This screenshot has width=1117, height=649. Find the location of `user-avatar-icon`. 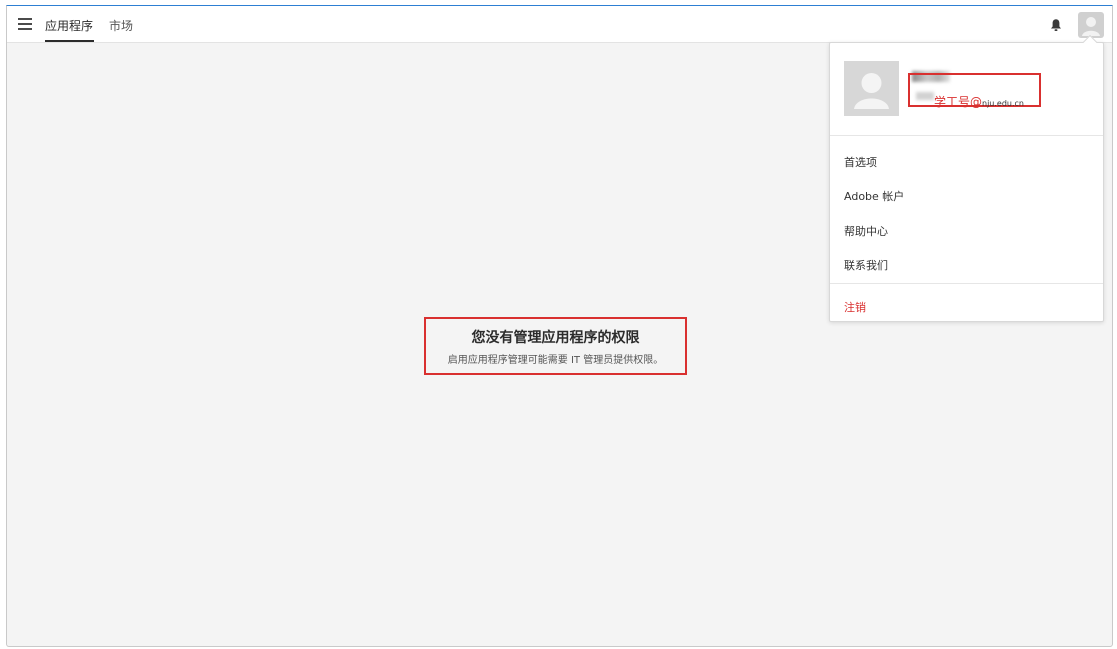

user-avatar-icon is located at coordinates (1091, 25).